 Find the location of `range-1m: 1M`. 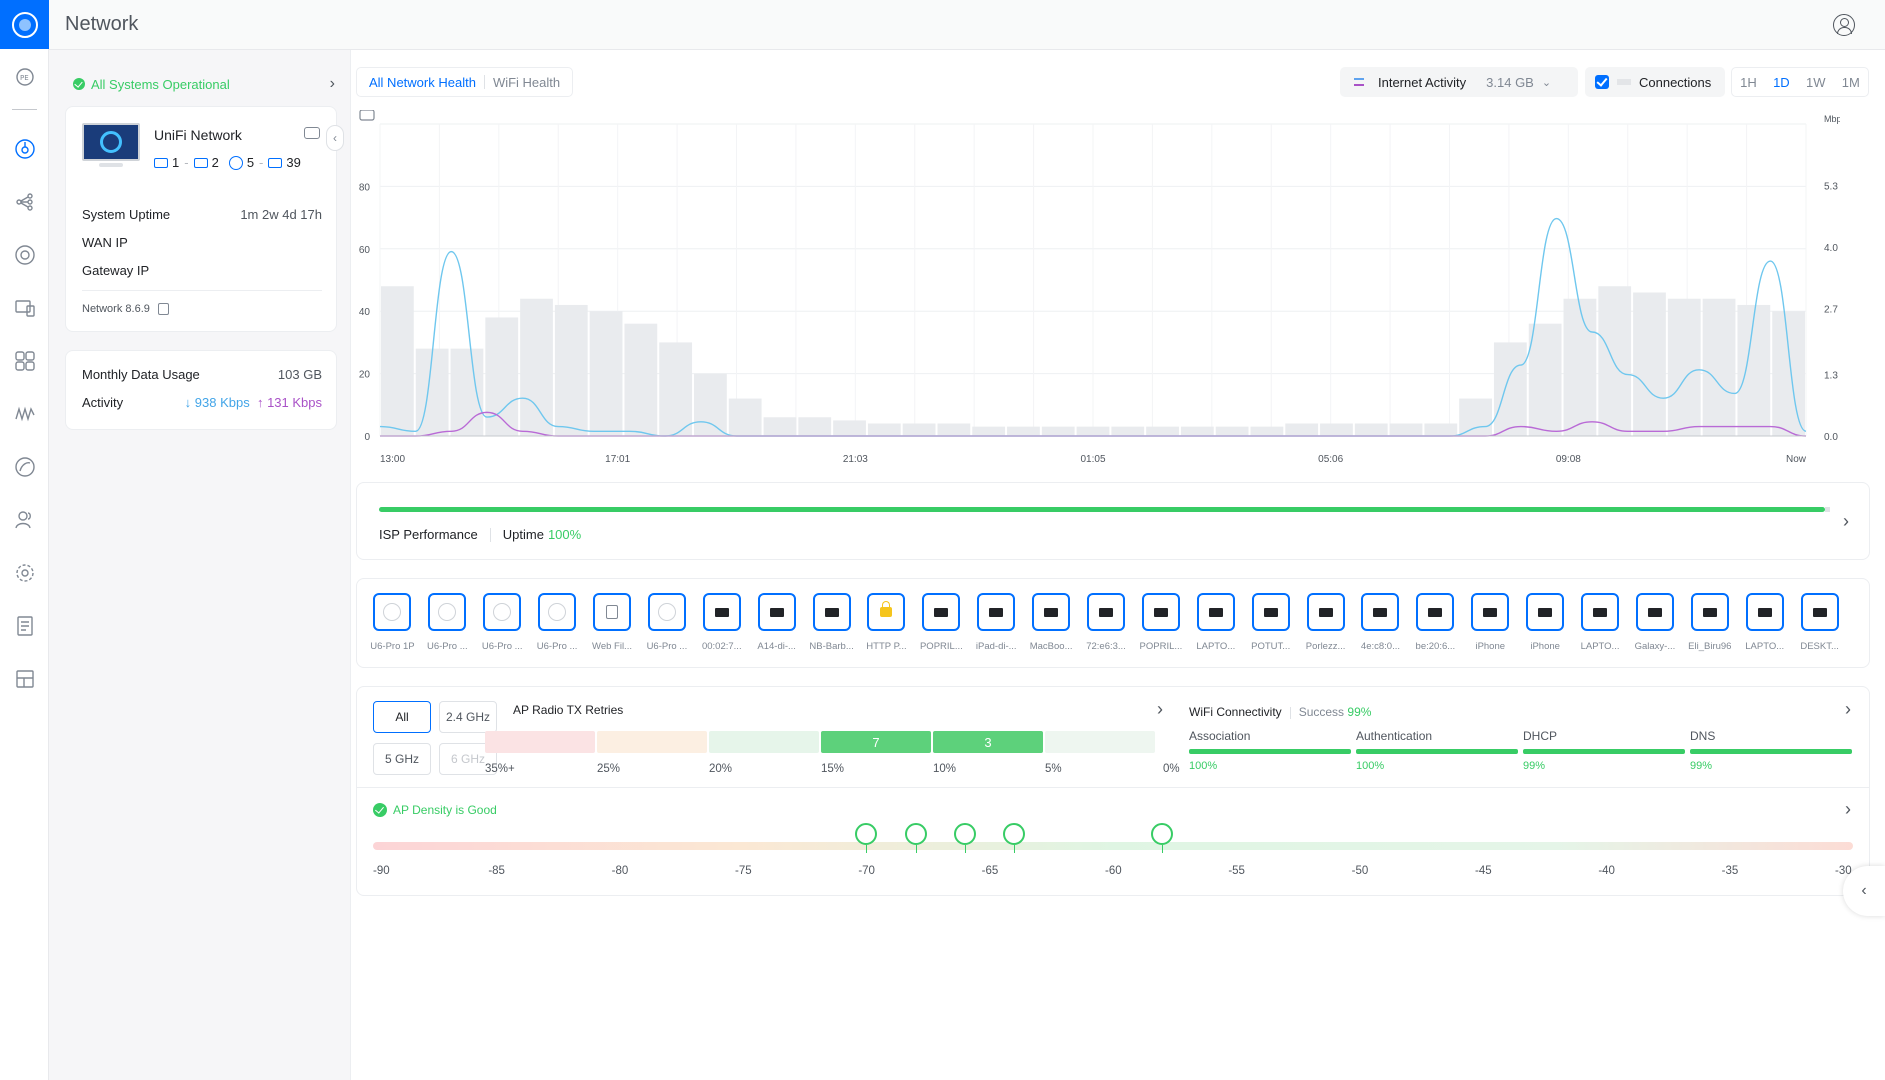

range-1m: 1M is located at coordinates (1851, 82).